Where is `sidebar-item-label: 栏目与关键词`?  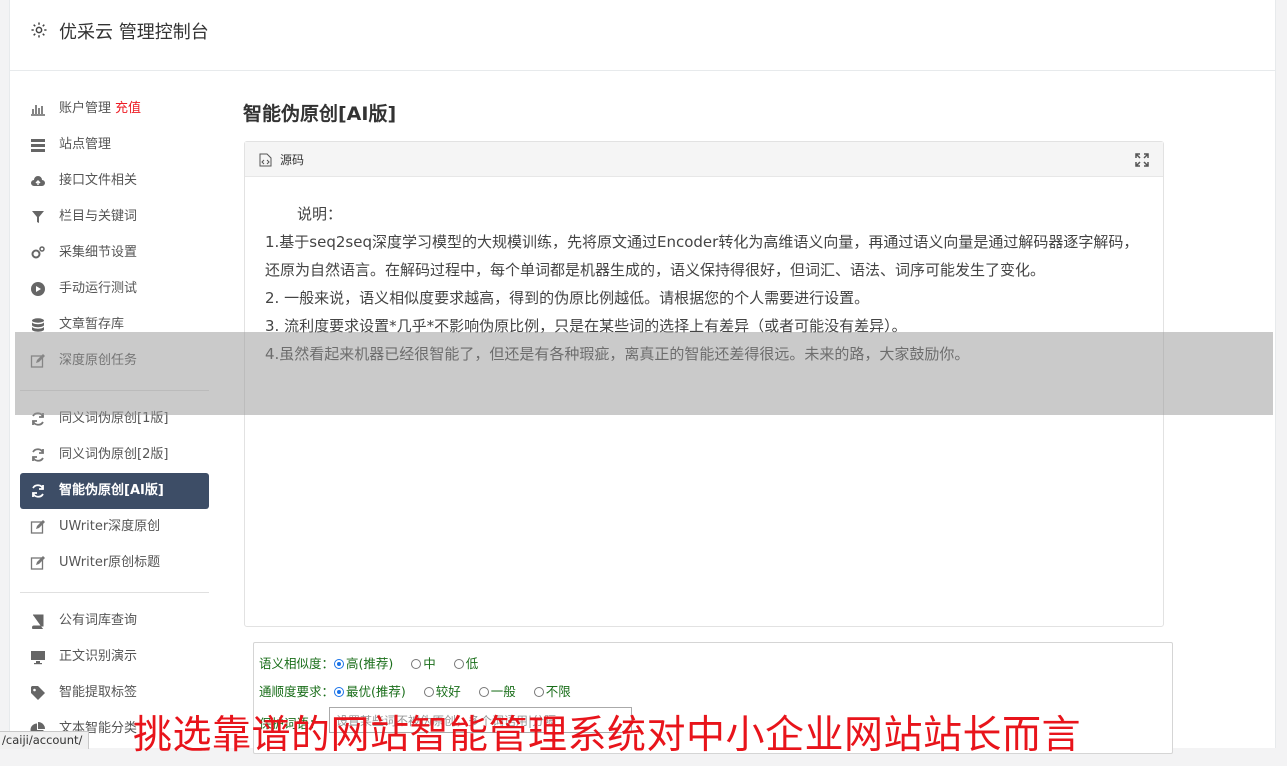 sidebar-item-label: 栏目与关键词 is located at coordinates (98, 216).